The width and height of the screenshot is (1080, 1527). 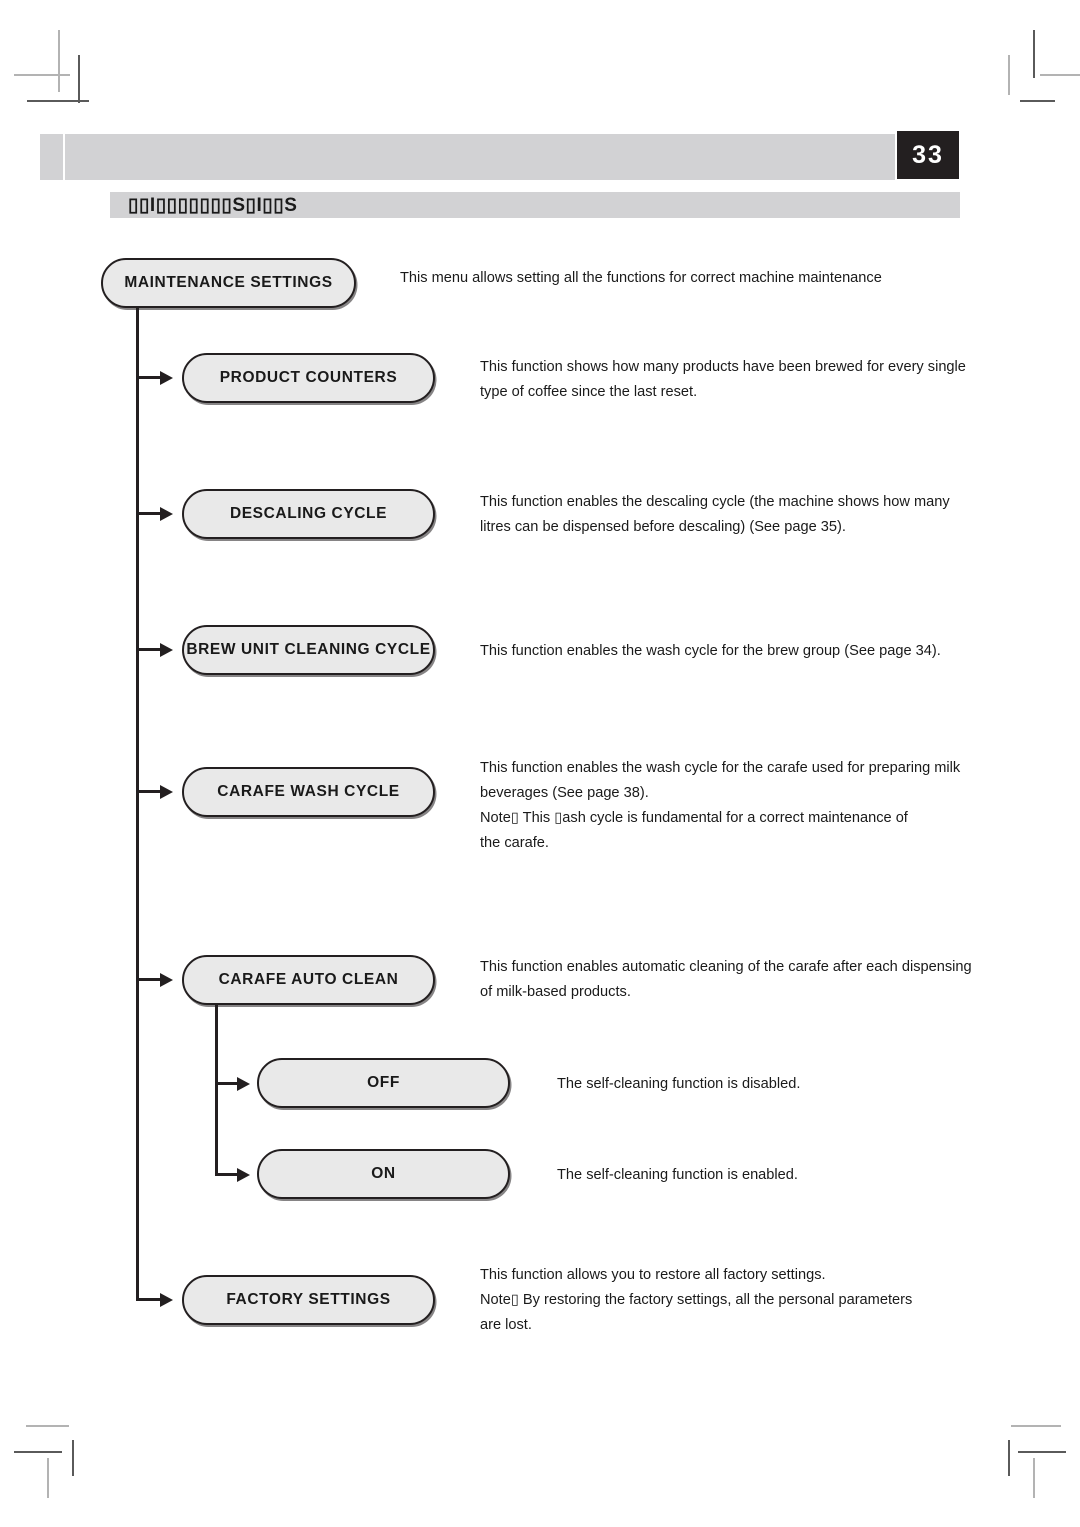 What do you see at coordinates (677, 1175) in the screenshot?
I see `desc-carafe-auto-clean-on: The self-cleaning function is enabled.` at bounding box center [677, 1175].